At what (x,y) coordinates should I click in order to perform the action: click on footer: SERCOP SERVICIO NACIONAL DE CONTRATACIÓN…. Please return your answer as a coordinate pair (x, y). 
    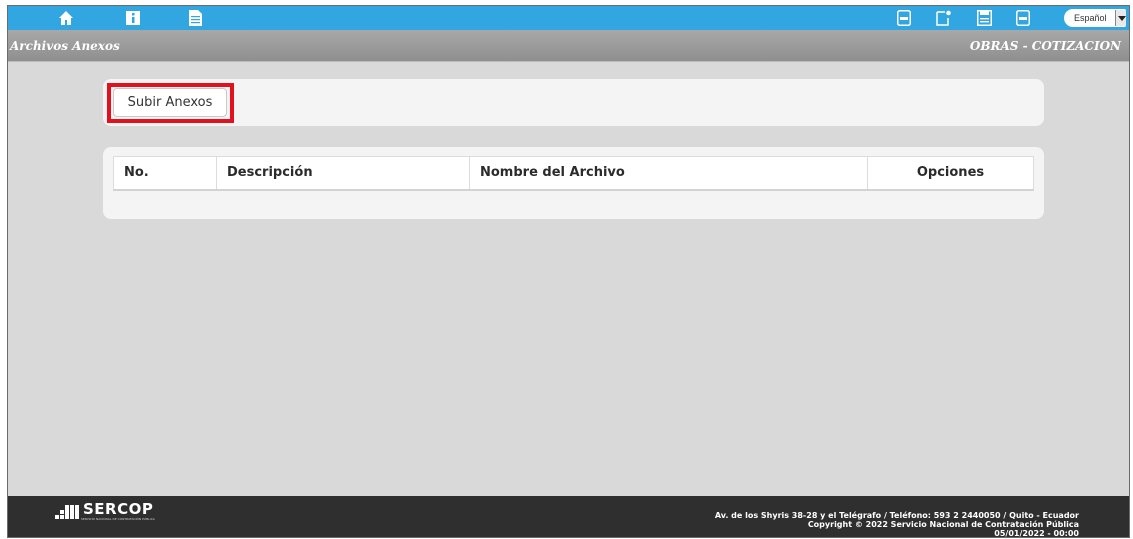
    Looking at the image, I should click on (568, 517).